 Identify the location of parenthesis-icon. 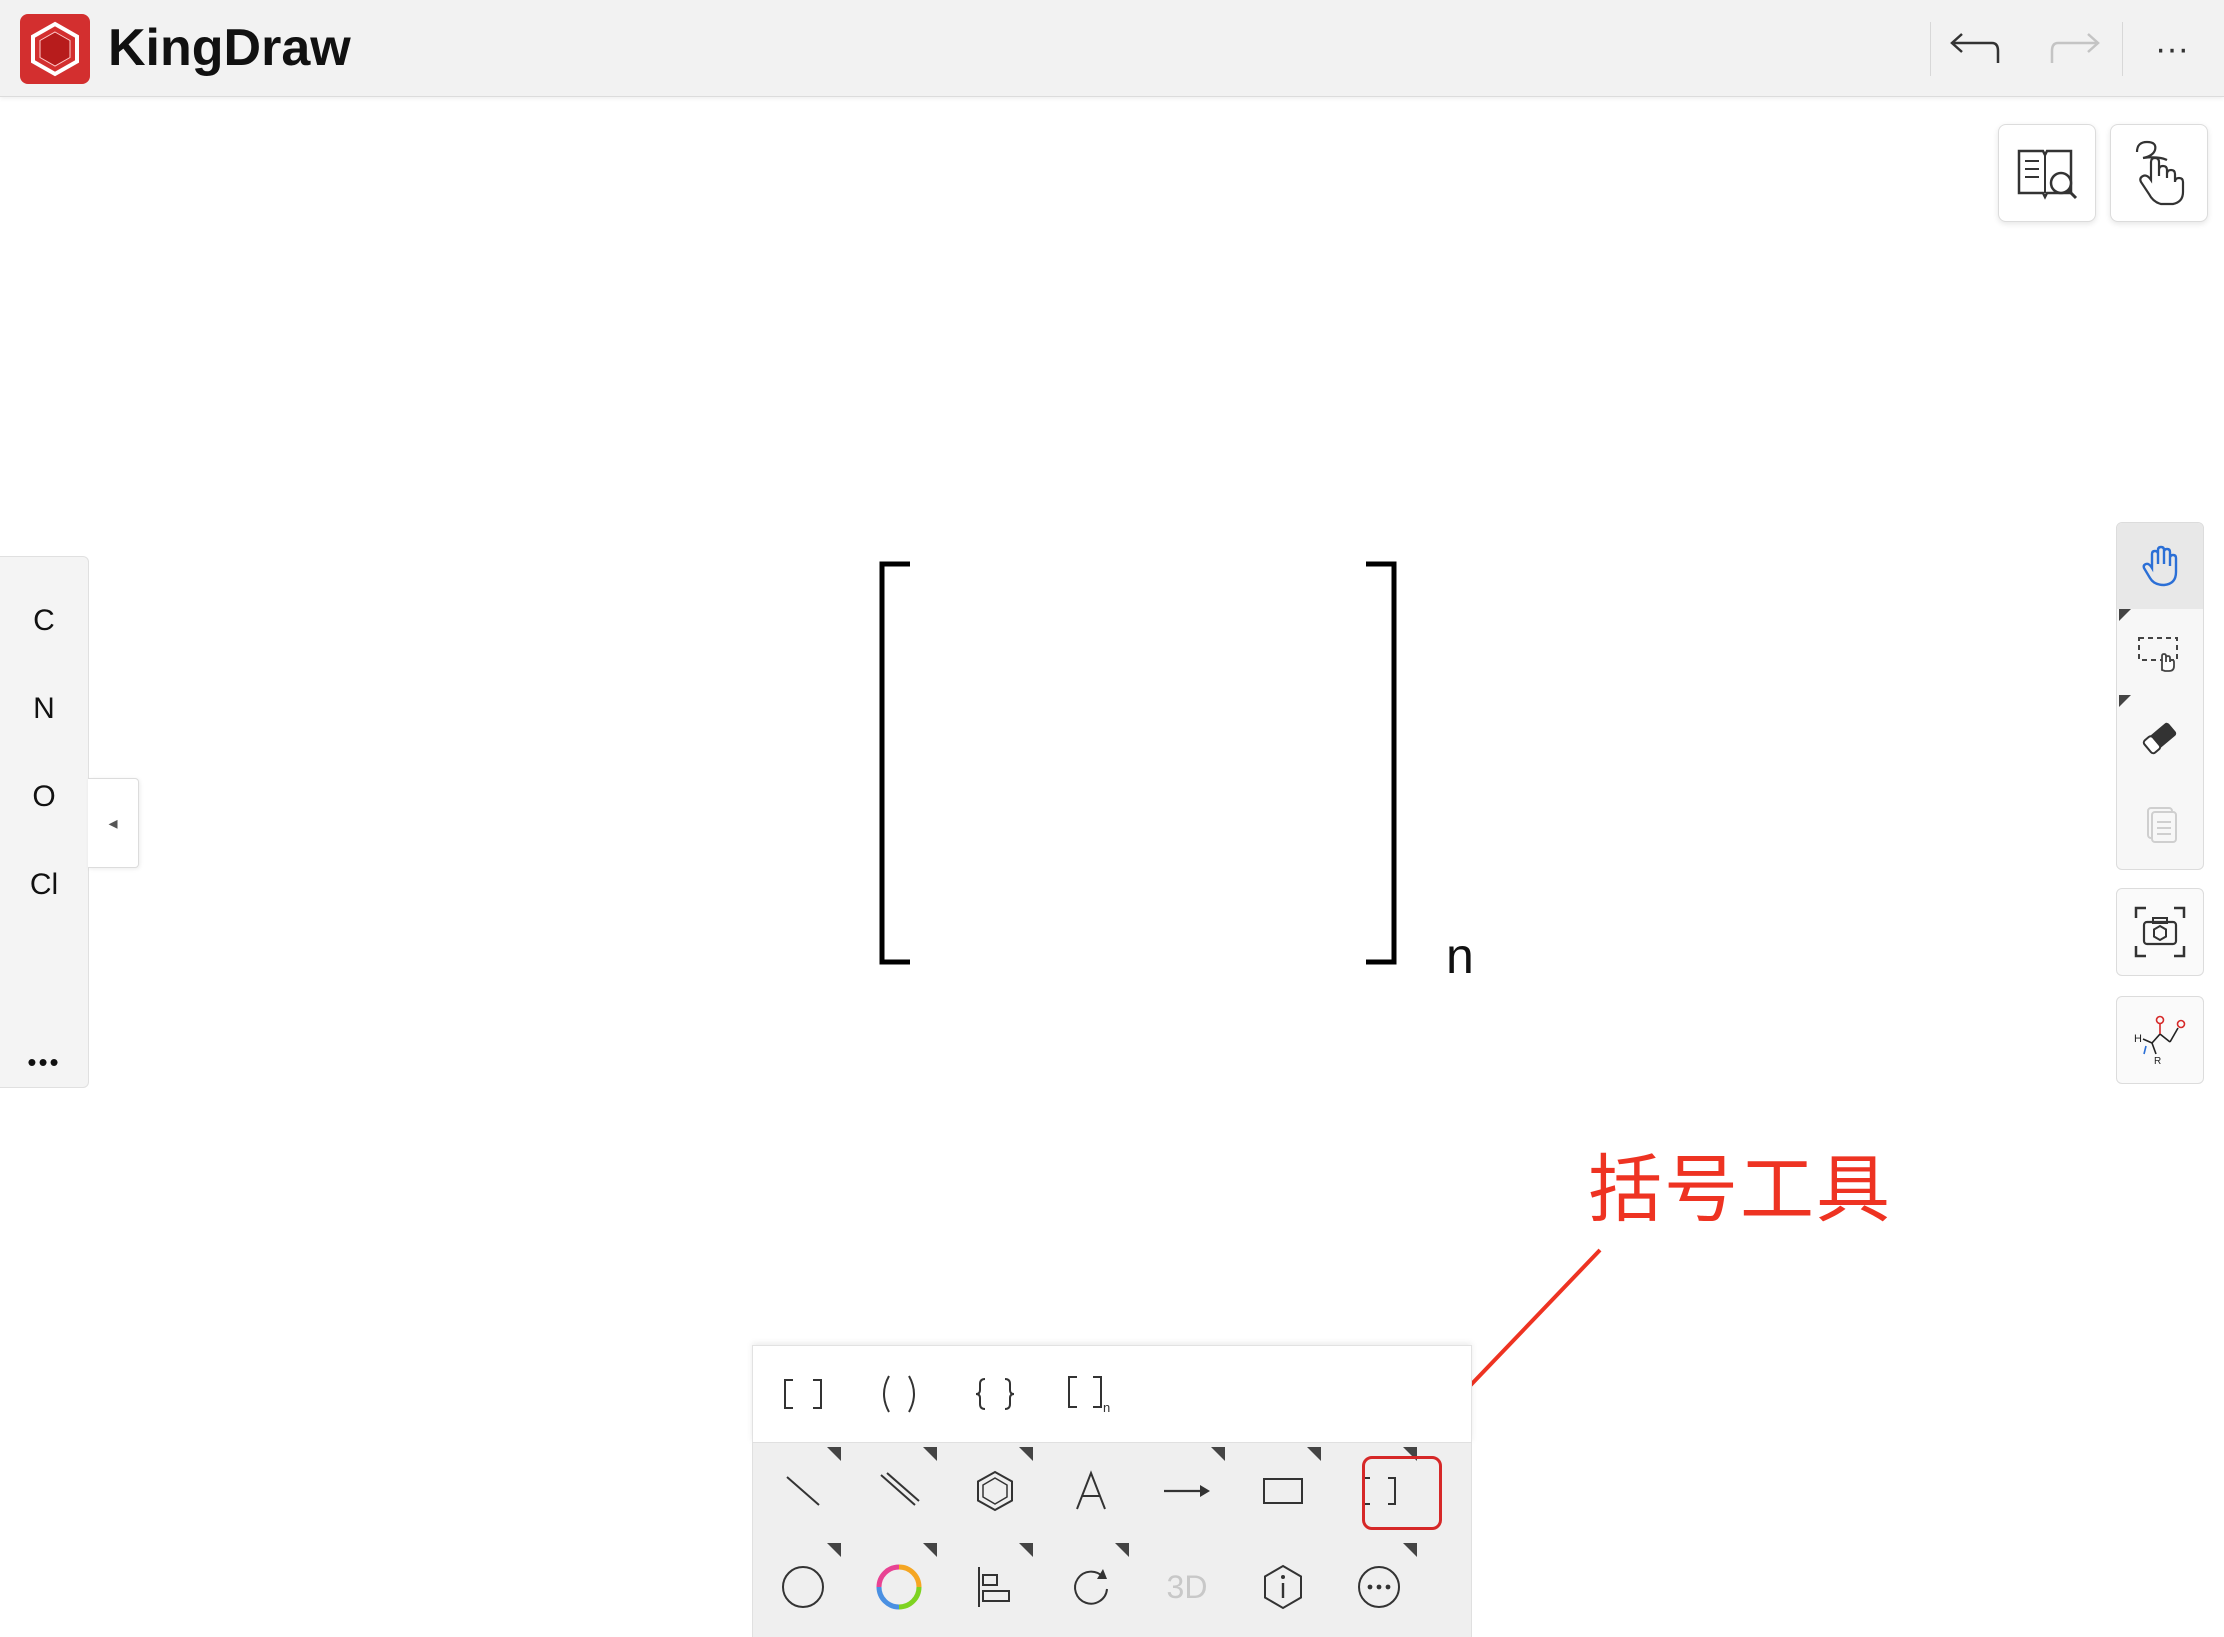
(899, 1394).